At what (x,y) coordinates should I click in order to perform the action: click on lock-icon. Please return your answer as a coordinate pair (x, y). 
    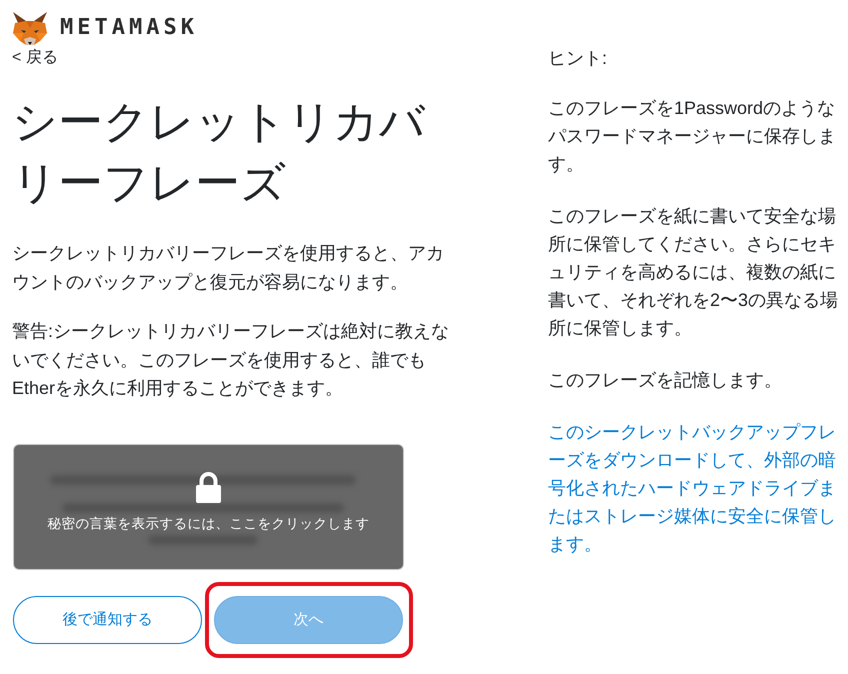
    Looking at the image, I should click on (208, 487).